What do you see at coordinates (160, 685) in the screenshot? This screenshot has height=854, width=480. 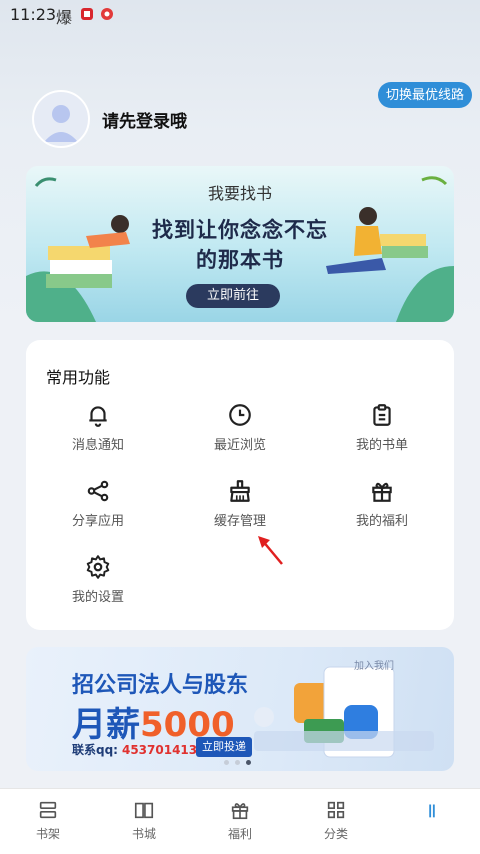 I see `ad-headline: 招公司法人与股东` at bounding box center [160, 685].